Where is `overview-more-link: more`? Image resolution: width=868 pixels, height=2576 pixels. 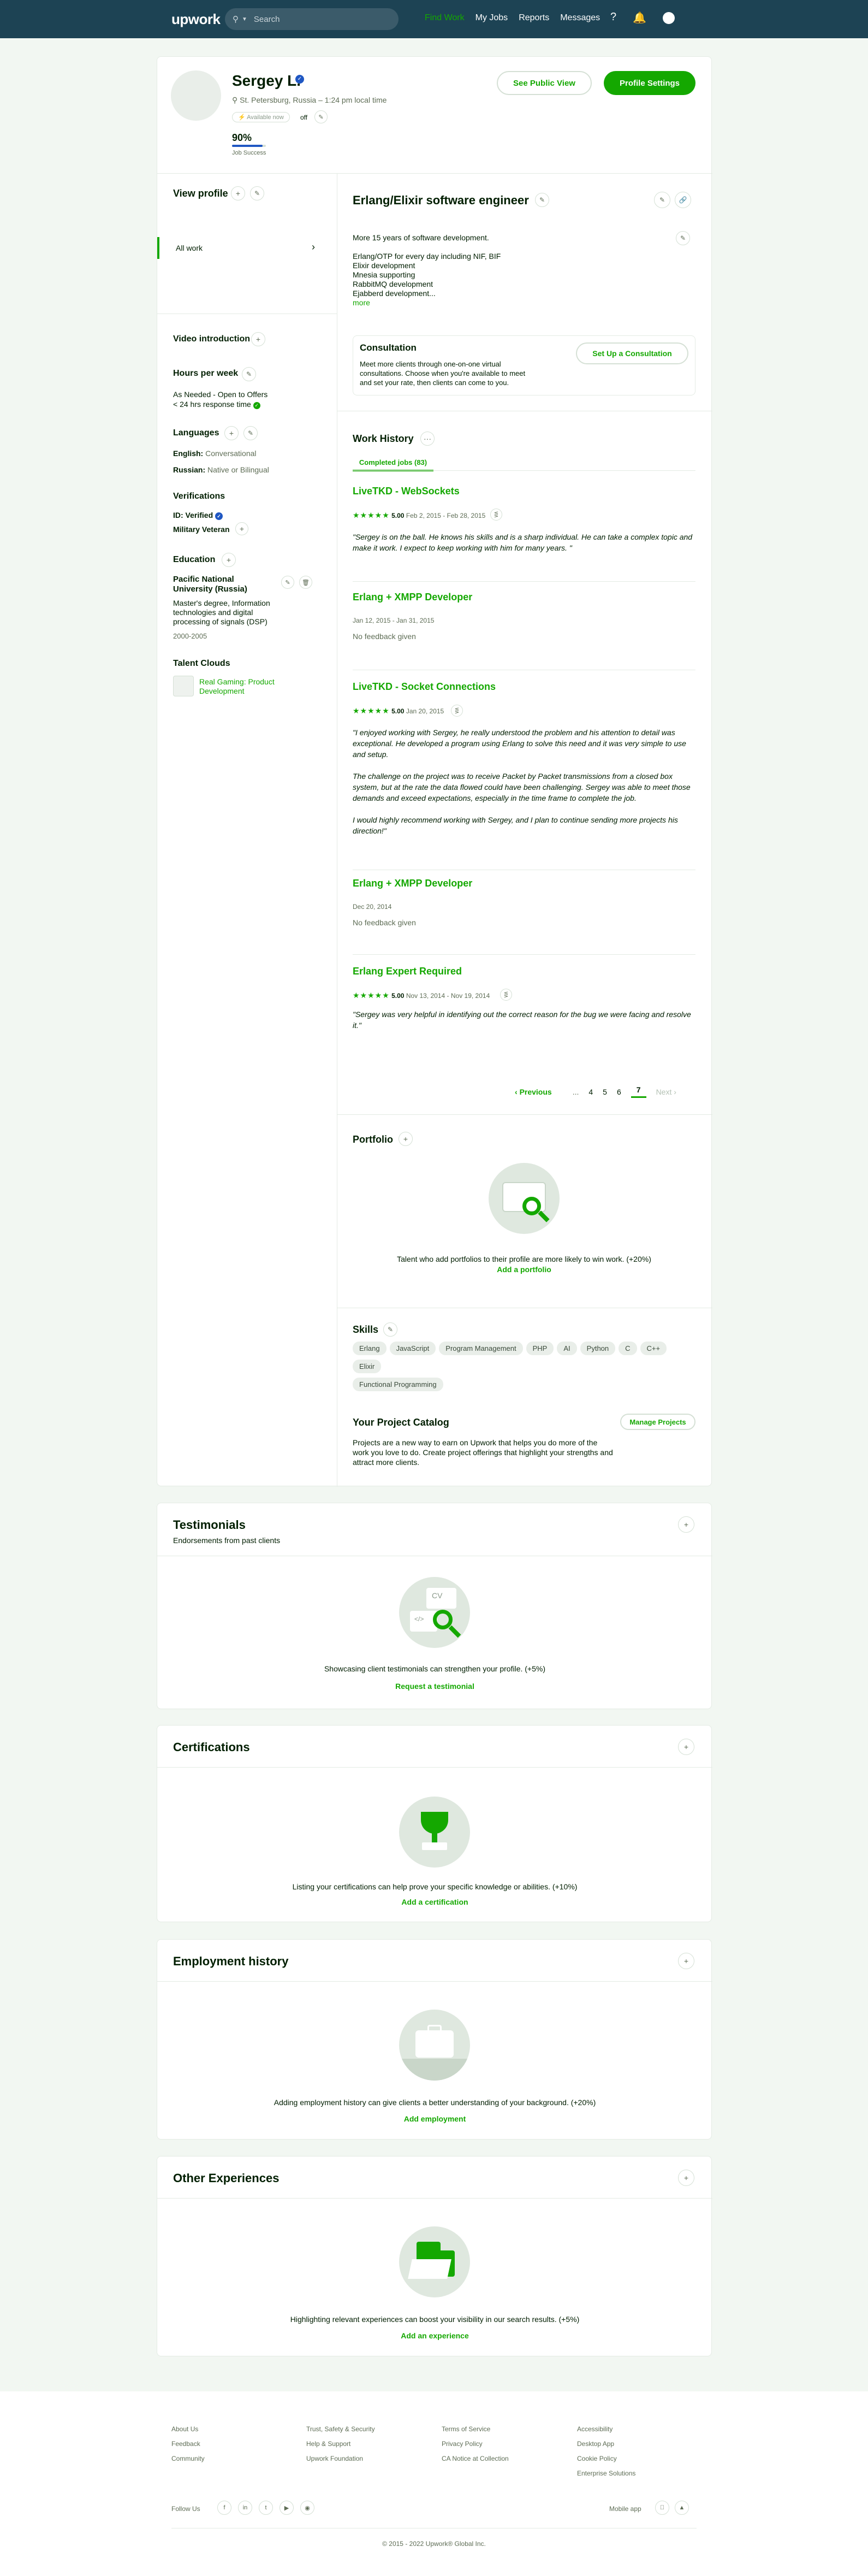
overview-more-link: more is located at coordinates (361, 302).